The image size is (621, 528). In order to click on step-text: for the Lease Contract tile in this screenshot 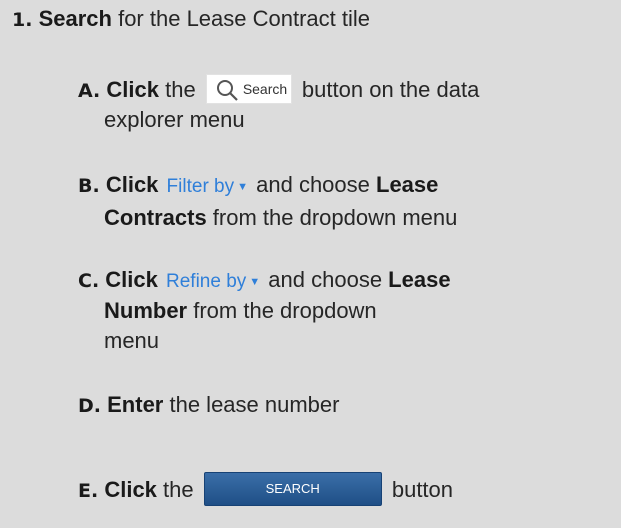, I will do `click(240, 18)`.